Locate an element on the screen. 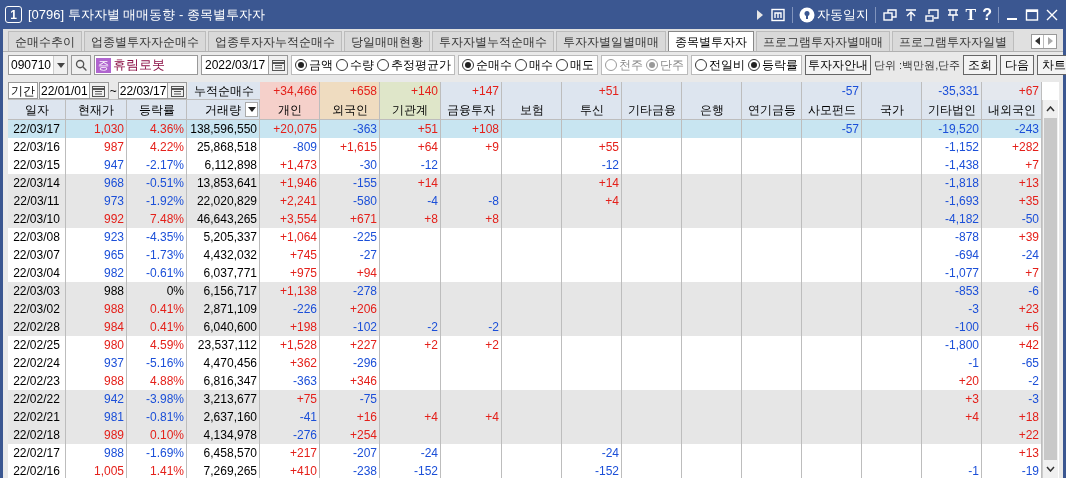  investor-guide-button: 투자자안내 is located at coordinates (838, 65).